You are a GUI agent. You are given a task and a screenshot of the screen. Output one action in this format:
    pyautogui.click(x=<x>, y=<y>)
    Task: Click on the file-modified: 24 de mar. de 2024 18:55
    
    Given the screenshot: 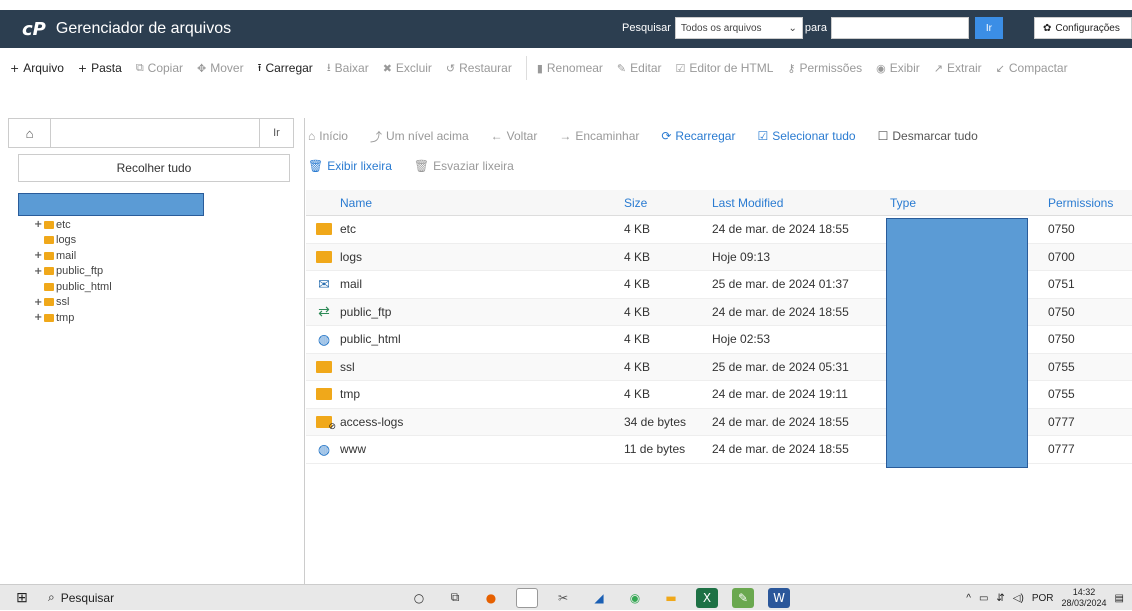 What is the action you would take?
    pyautogui.click(x=780, y=421)
    